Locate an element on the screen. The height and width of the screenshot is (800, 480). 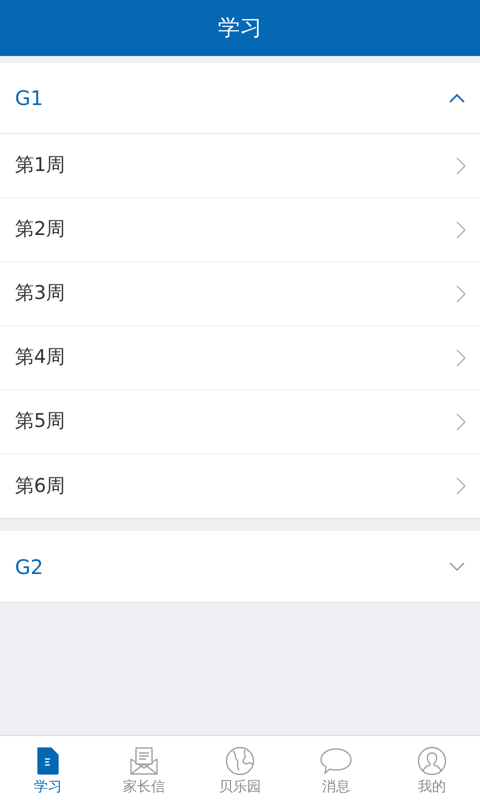
group-header: G1 is located at coordinates (240, 98).